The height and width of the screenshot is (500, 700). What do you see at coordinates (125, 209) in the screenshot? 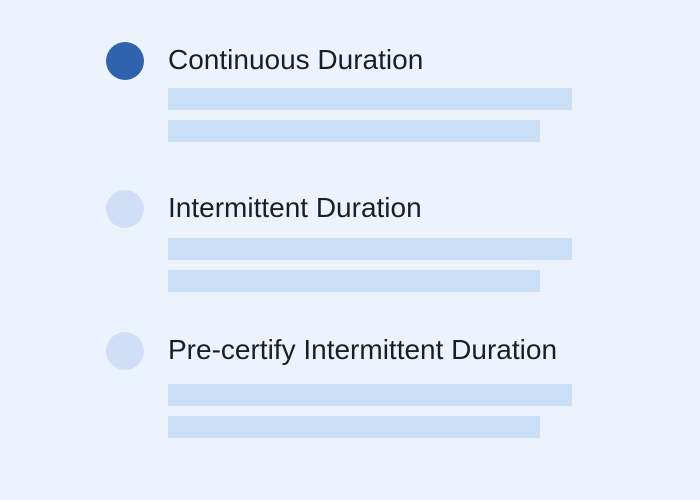
I see `radio-intermittent-duration` at bounding box center [125, 209].